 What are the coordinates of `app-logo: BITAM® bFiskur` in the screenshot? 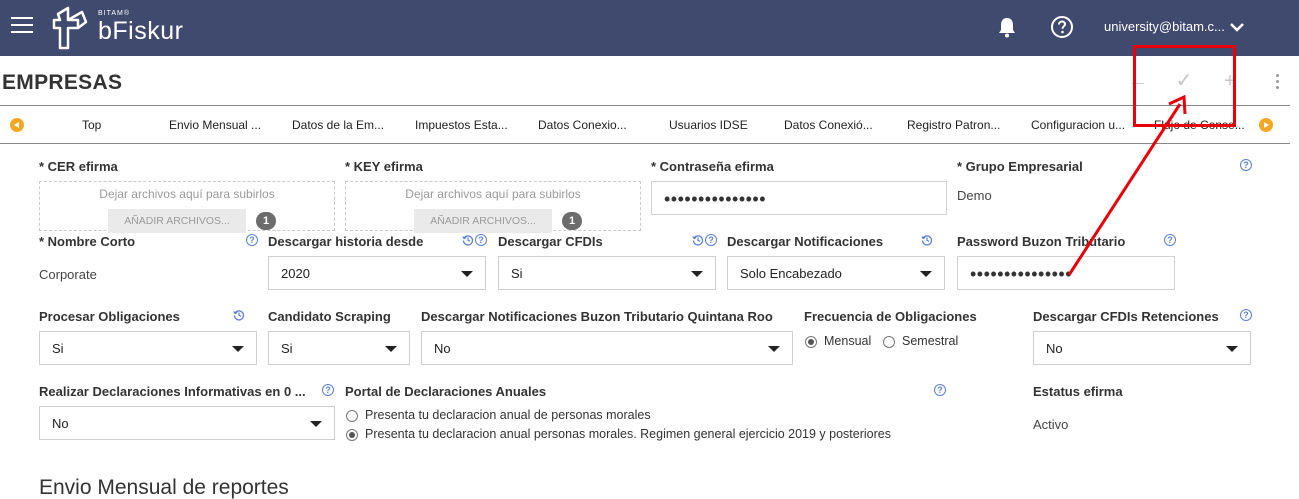 It's located at (122, 28).